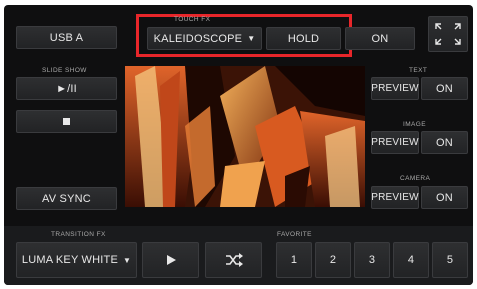 Image resolution: width=477 pixels, height=289 pixels. I want to click on stop-icon, so click(66, 121).